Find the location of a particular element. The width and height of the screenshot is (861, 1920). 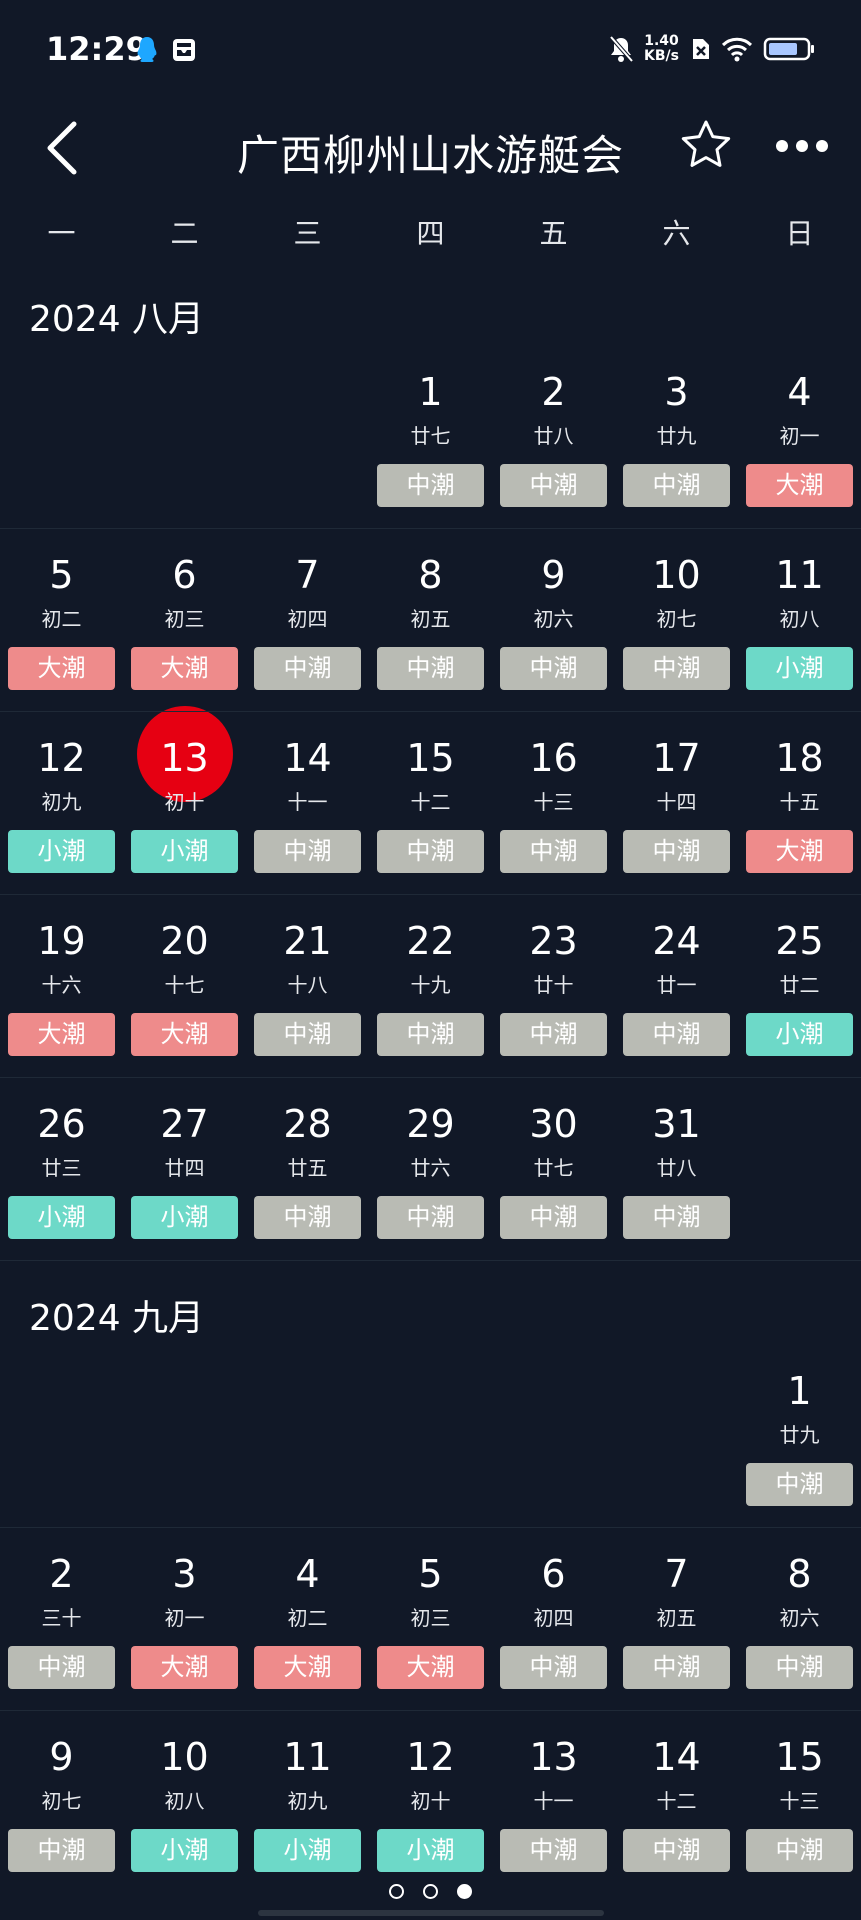

lunar-date: 十四 is located at coordinates (676, 802).